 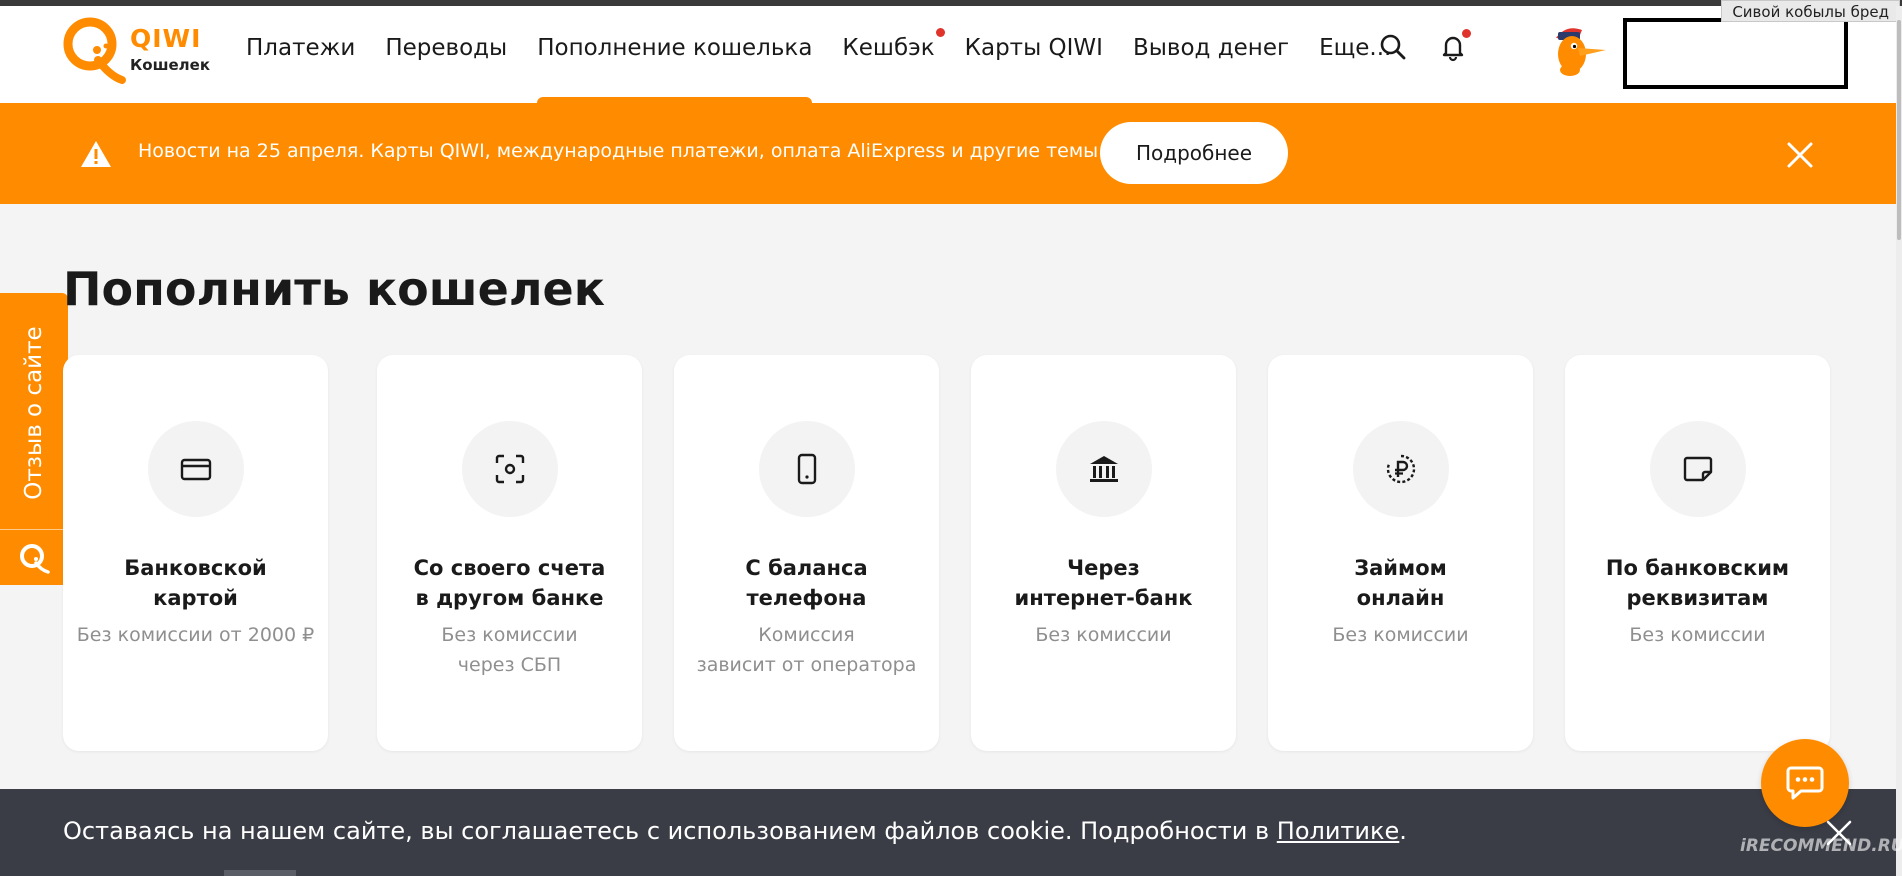 I want to click on bank-card-icon, so click(x=195, y=469).